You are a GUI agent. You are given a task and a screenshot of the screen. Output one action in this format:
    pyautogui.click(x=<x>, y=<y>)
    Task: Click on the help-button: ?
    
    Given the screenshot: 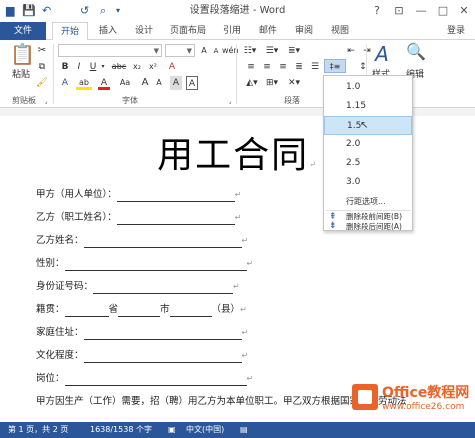 What is the action you would take?
    pyautogui.click(x=377, y=11)
    